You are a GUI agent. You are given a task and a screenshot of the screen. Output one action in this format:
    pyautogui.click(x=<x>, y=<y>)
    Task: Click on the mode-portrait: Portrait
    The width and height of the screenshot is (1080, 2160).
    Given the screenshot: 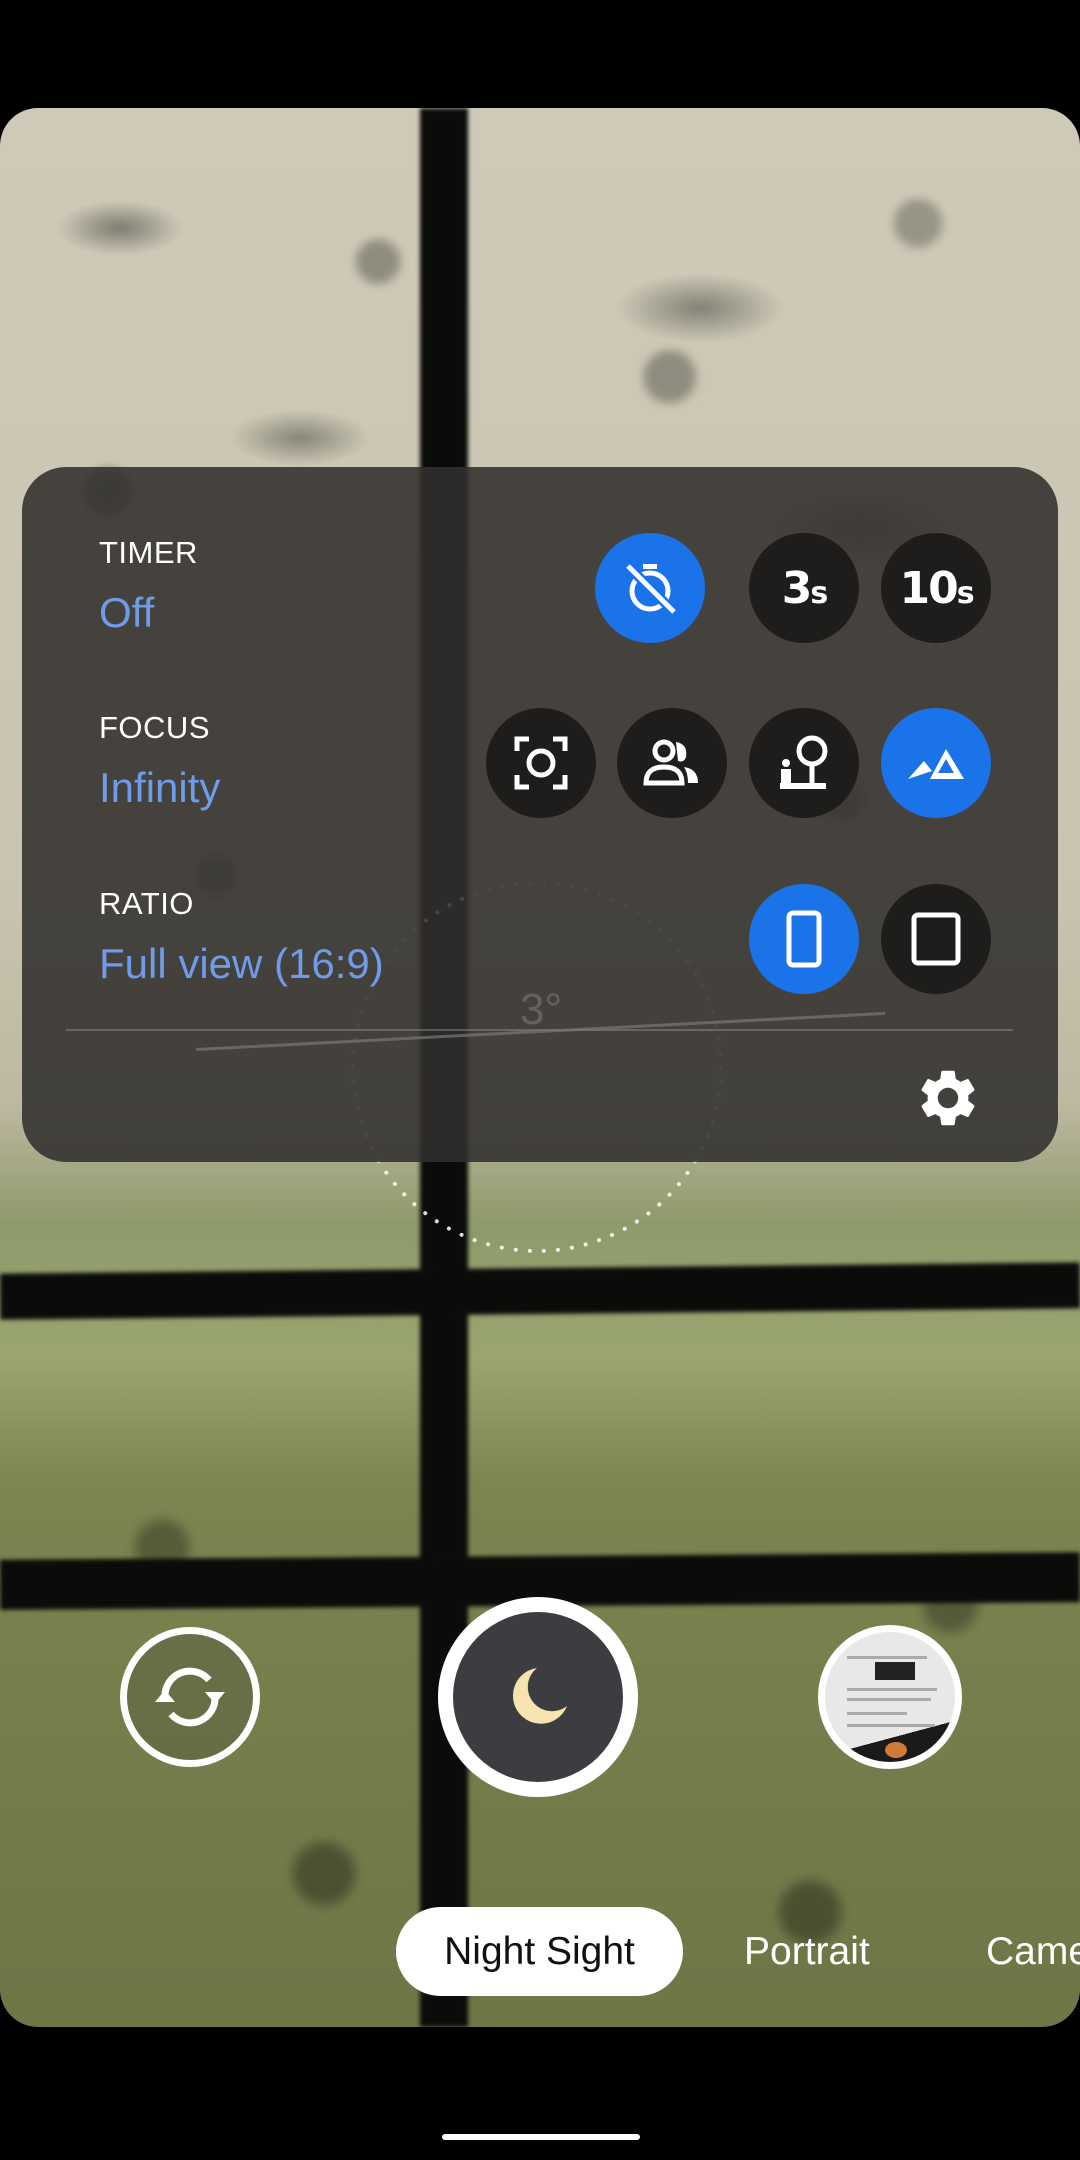 What is the action you would take?
    pyautogui.click(x=807, y=1951)
    